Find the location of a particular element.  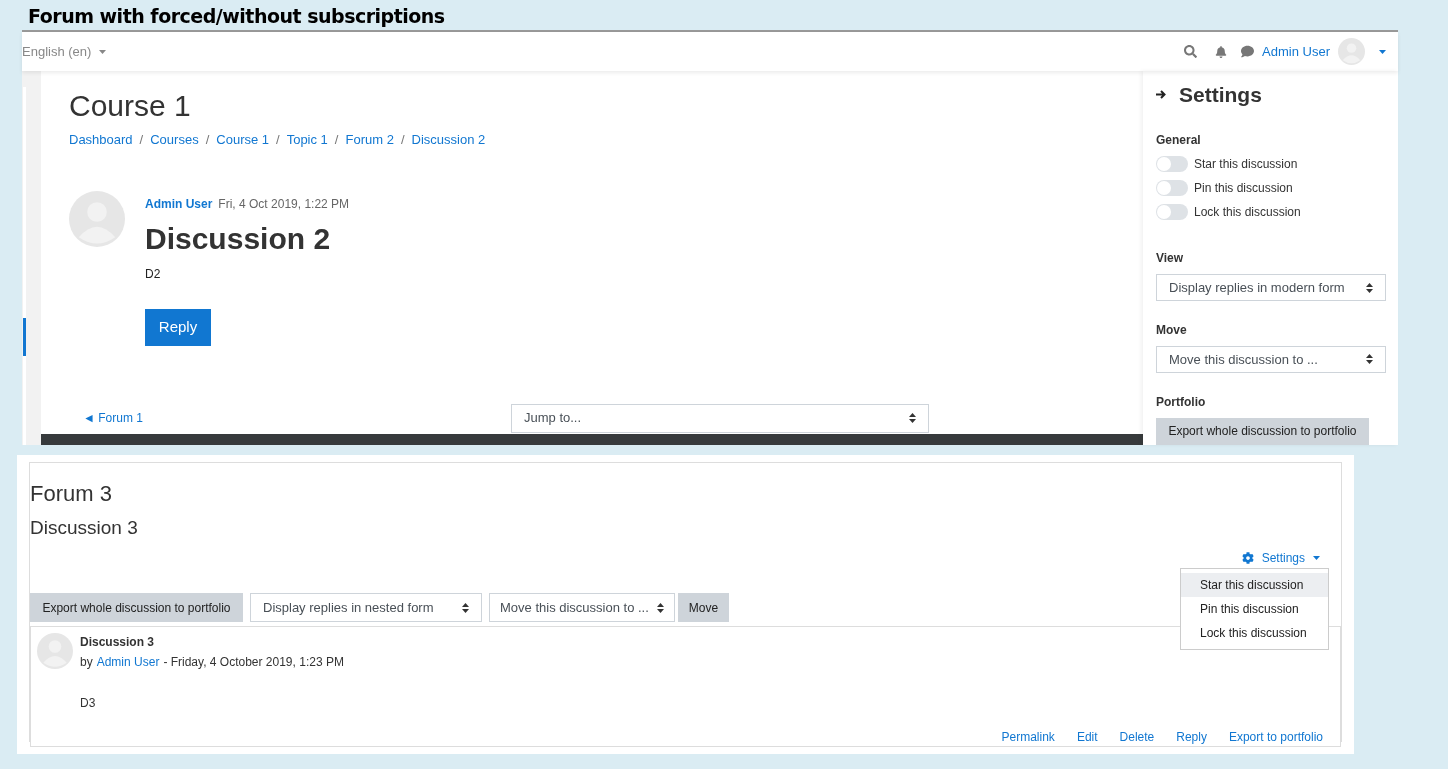

discussion-title: Discussion 3 is located at coordinates (84, 528).